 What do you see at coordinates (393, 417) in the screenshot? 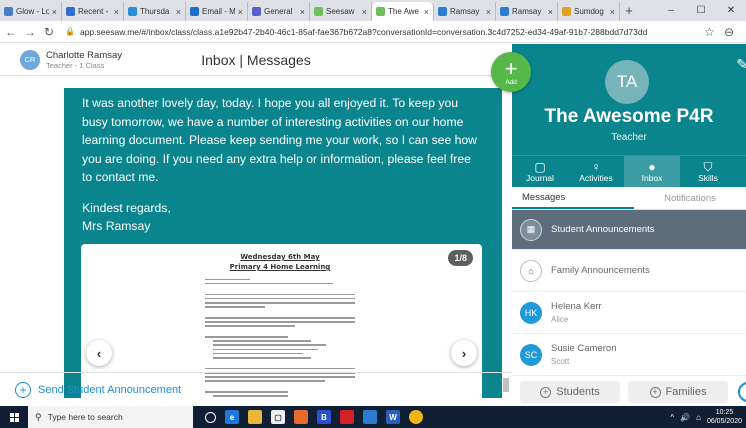
I see `word-icon: W` at bounding box center [393, 417].